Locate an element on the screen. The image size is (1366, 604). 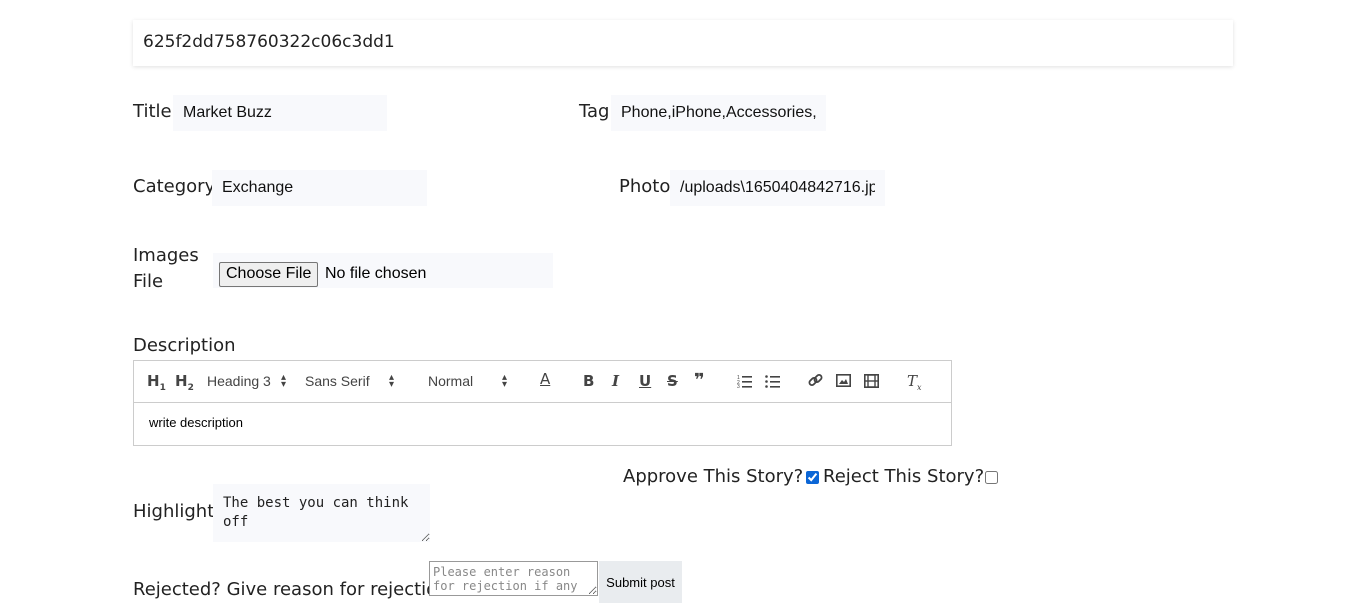
approve-label: Approve This Story? is located at coordinates (713, 476).